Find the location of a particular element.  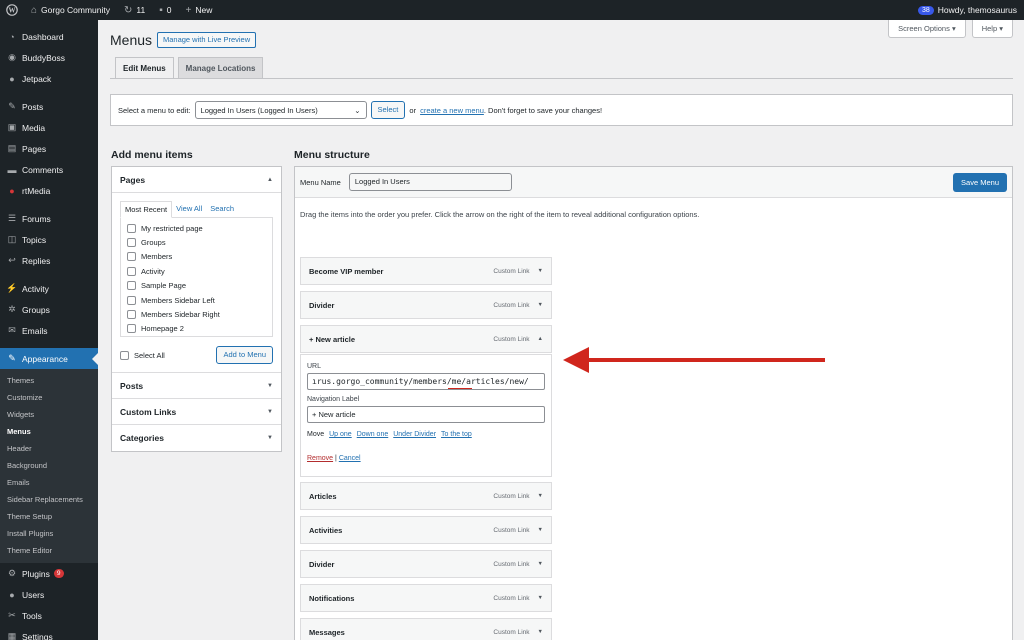

submenu-item-customize: Customize is located at coordinates (49, 397).